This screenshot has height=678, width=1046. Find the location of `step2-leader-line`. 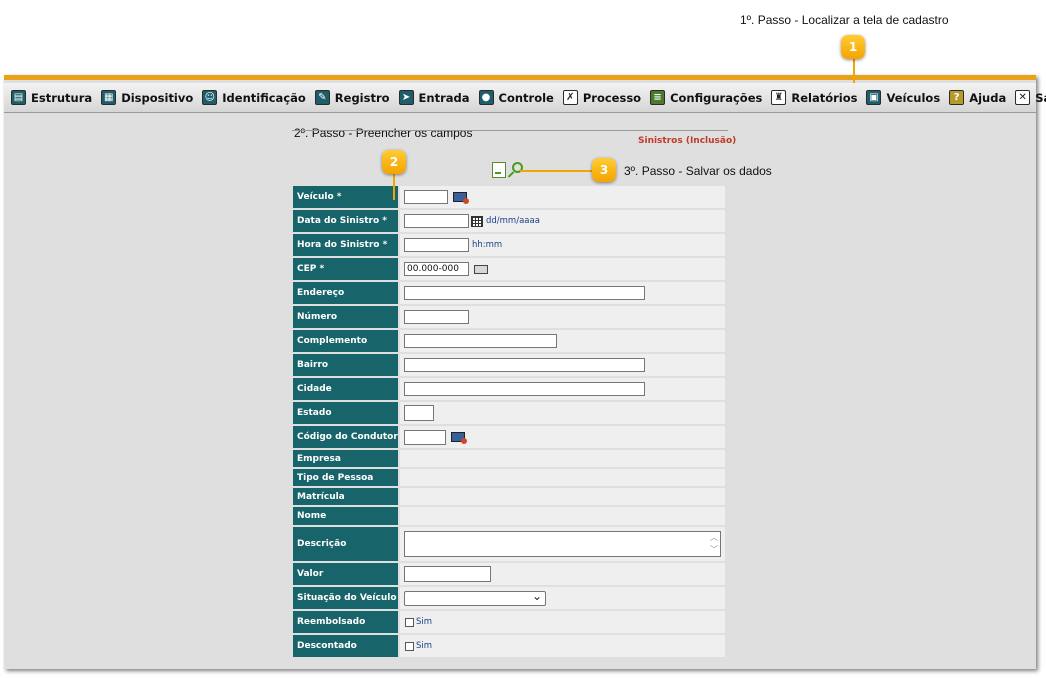

step2-leader-line is located at coordinates (394, 187).